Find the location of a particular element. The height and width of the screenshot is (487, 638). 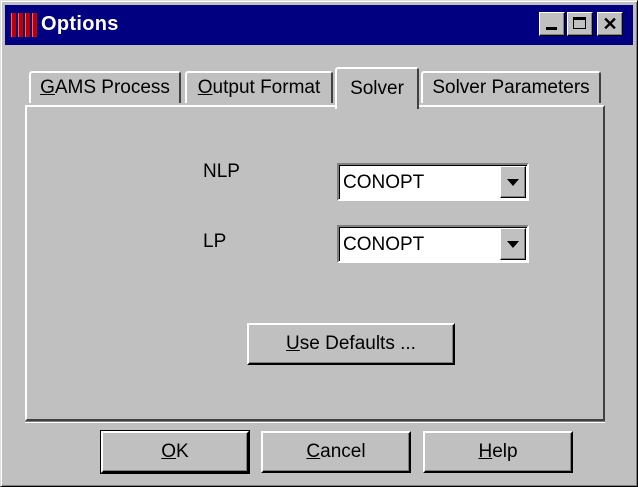

title-bar: Options ✕ is located at coordinates (319, 25).